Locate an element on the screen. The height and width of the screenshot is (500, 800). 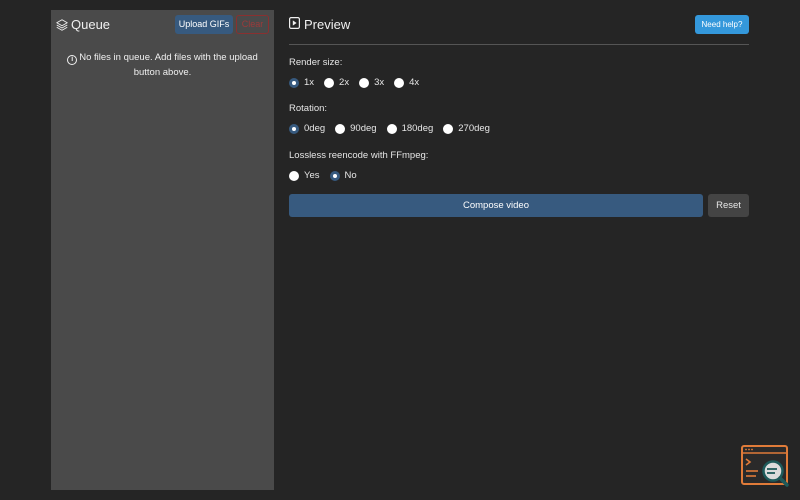
queue-header: Queue Upload GIFs Clear is located at coordinates (162, 25).